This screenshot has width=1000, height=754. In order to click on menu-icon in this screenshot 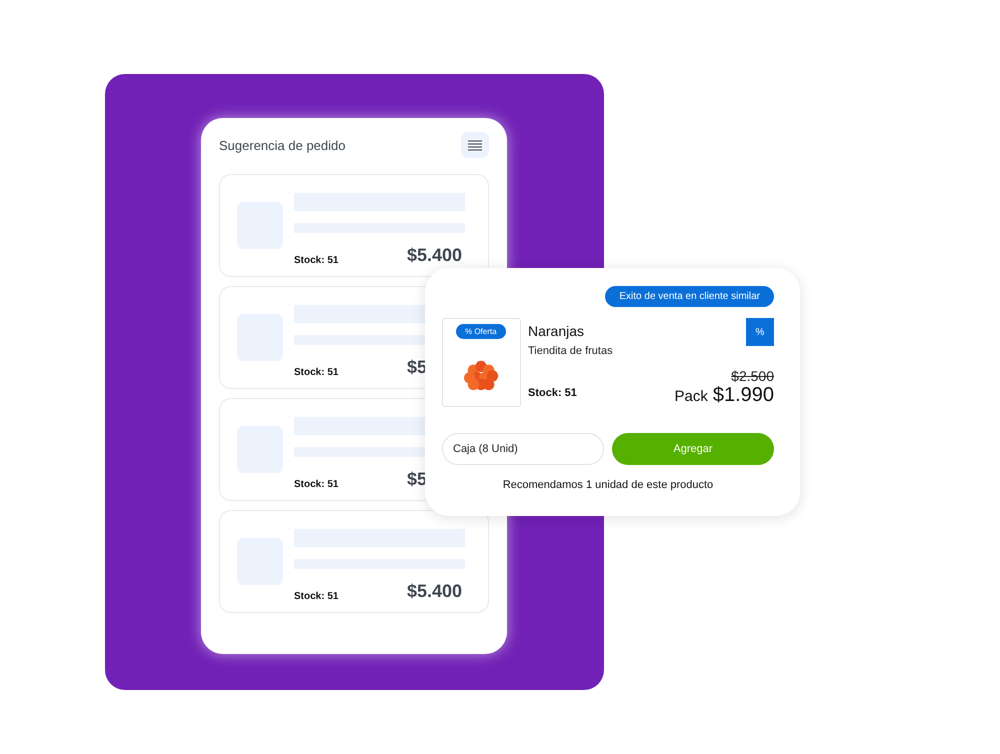, I will do `click(475, 145)`.